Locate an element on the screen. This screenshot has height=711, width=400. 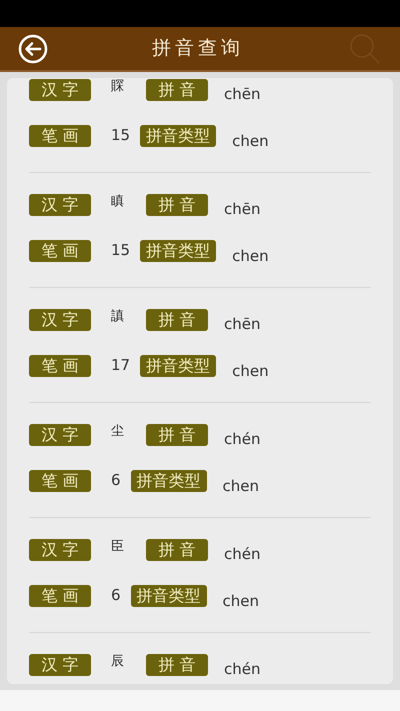
hanzi-character: 臣 is located at coordinates (118, 547).